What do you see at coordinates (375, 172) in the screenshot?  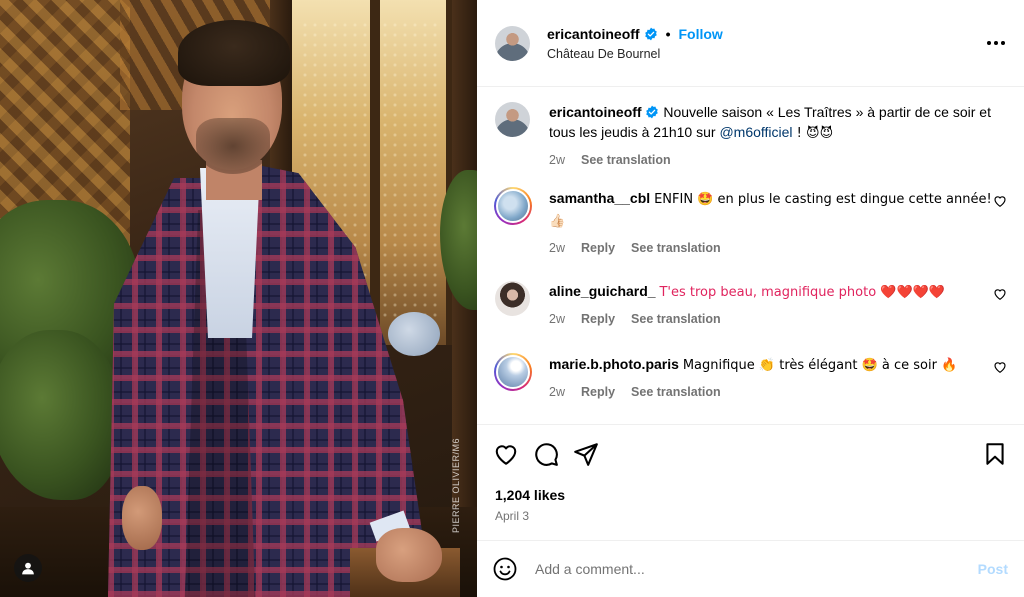 I see `window-bar` at bounding box center [375, 172].